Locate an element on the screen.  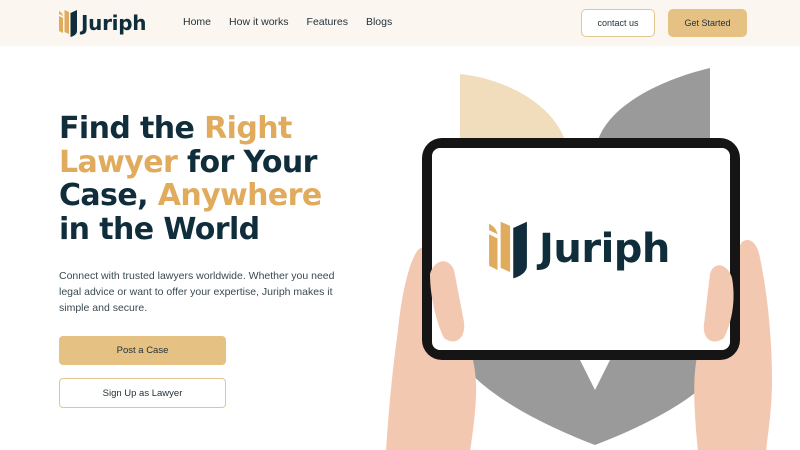
hero-title-part1: Find the is located at coordinates (132, 128).